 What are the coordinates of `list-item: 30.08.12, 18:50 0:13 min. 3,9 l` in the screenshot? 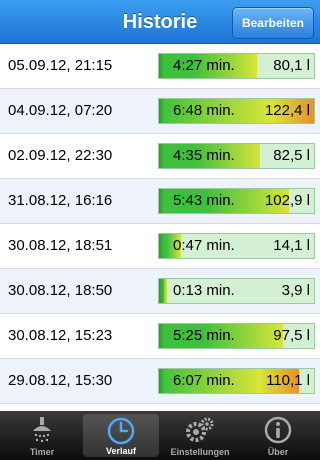 It's located at (160, 291).